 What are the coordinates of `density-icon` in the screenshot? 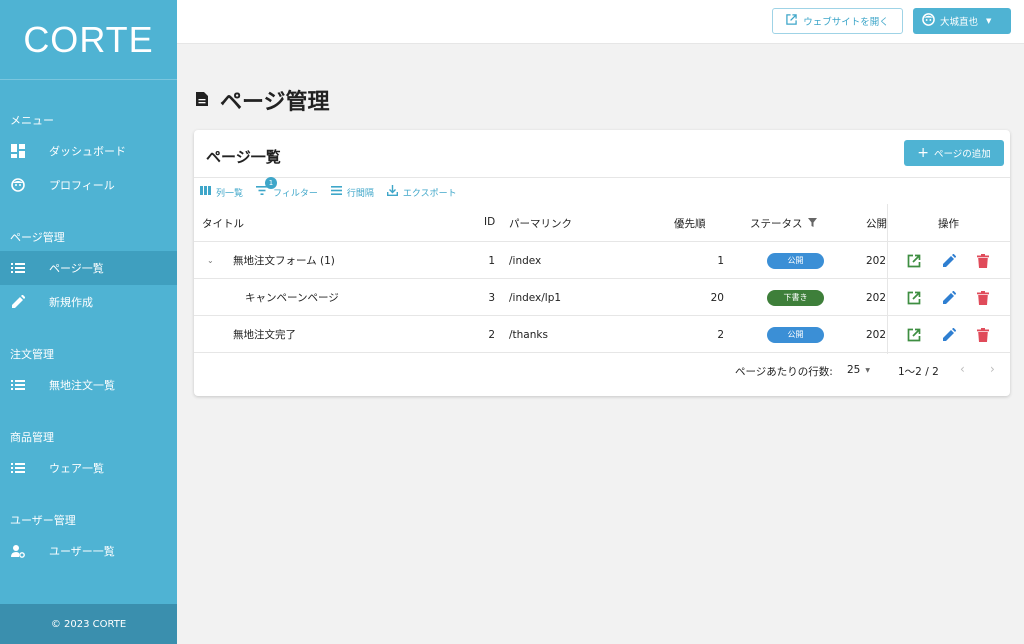 It's located at (336, 192).